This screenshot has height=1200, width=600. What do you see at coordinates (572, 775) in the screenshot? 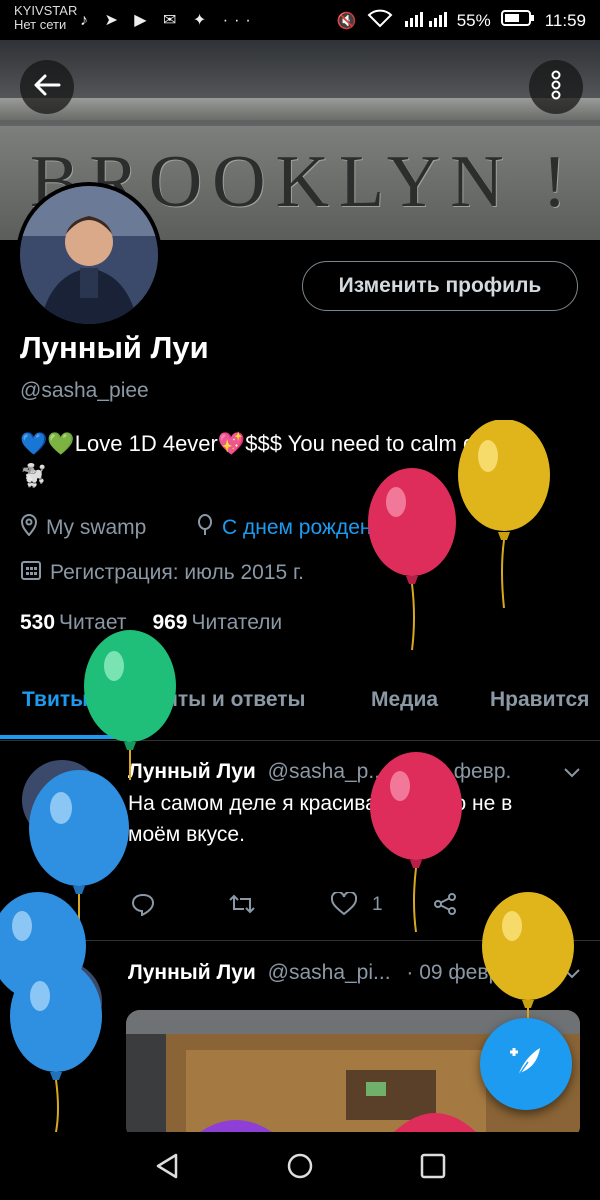
I see `chevron-down-icon` at bounding box center [572, 775].